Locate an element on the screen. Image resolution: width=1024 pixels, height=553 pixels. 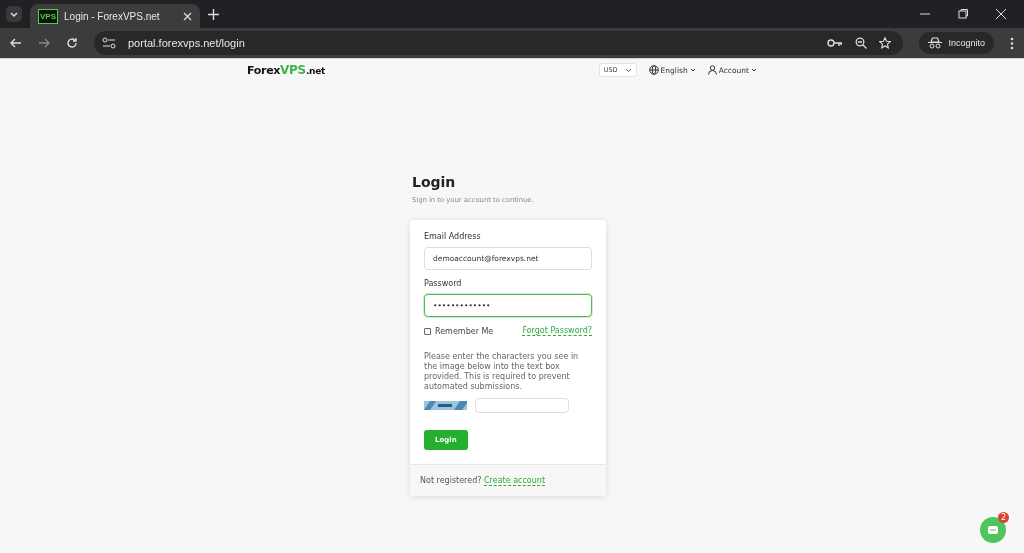
checkbox-label: Remember Me is located at coordinates (464, 331).